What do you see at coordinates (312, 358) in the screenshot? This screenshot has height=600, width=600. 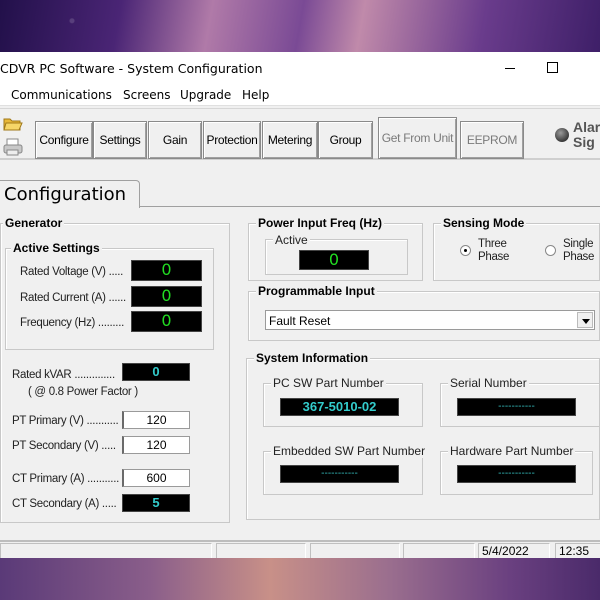 I see `system-information-title: System Information` at bounding box center [312, 358].